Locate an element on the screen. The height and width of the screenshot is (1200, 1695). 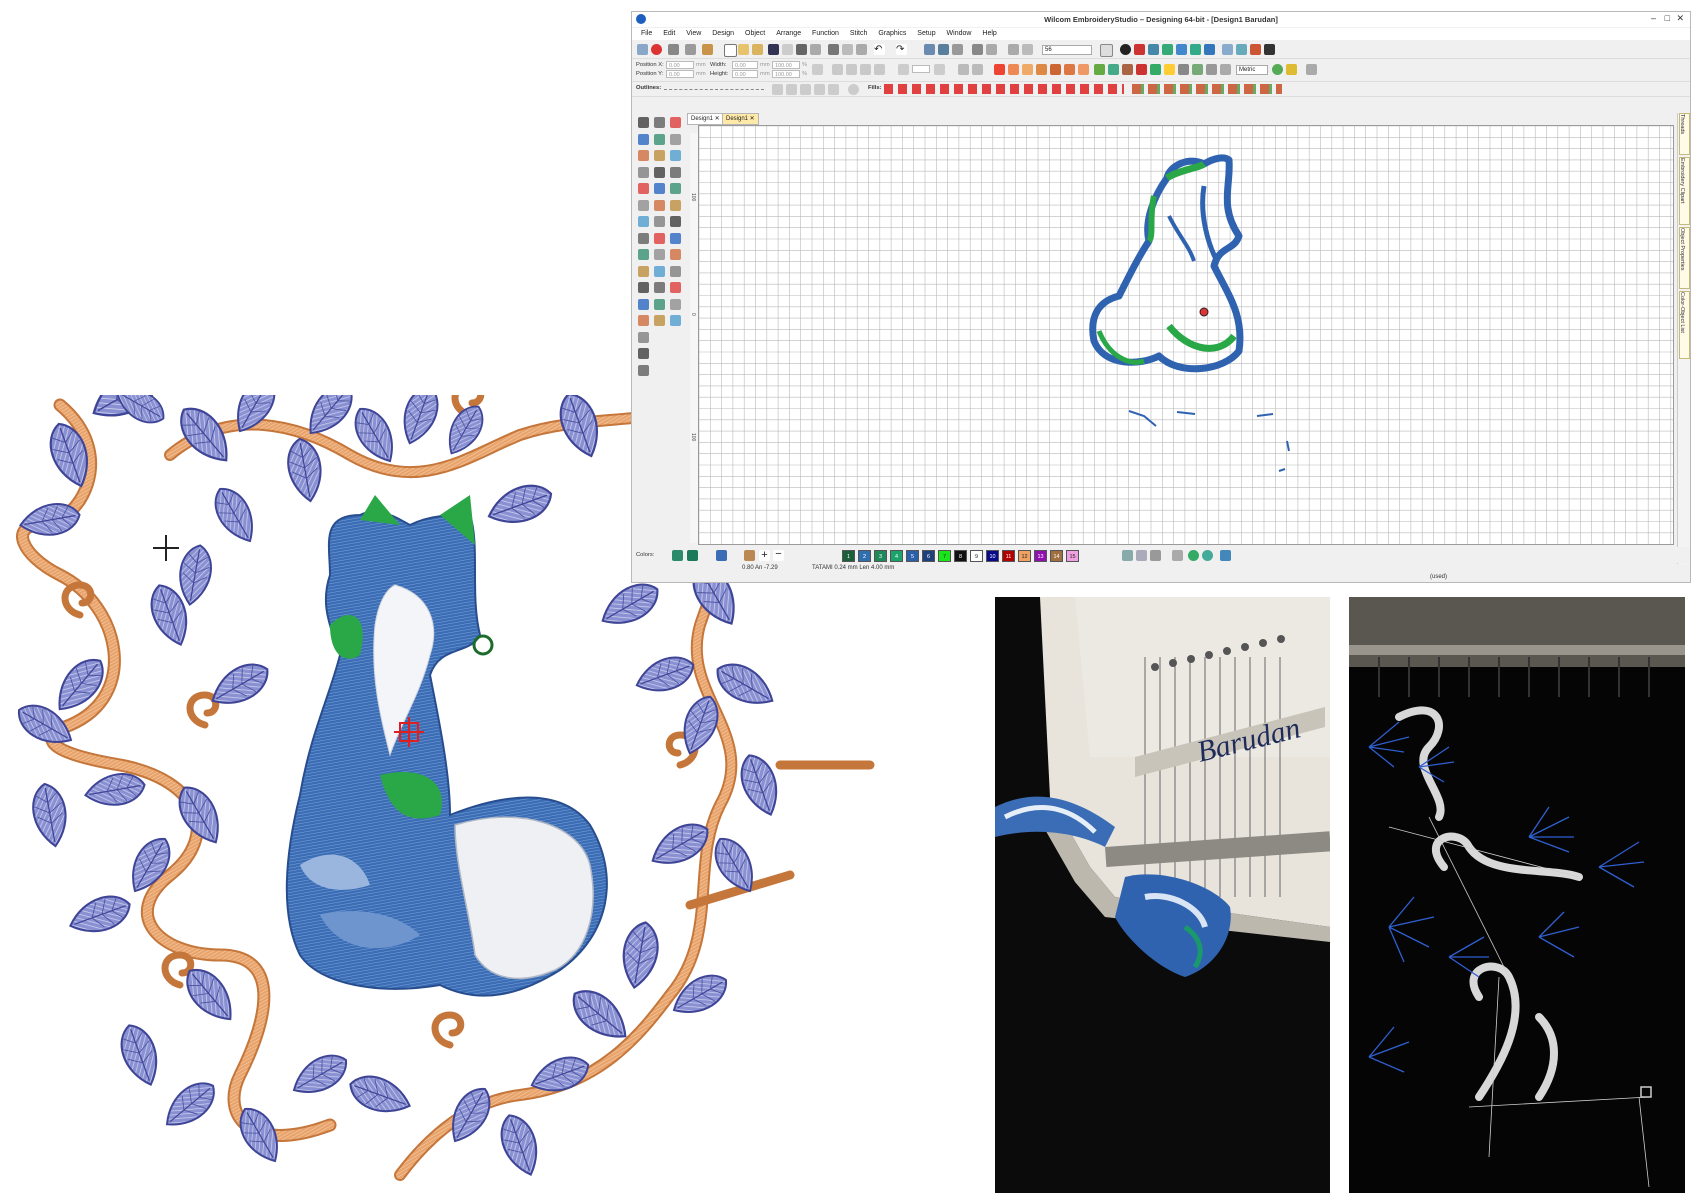
stitch-angle-icon is located at coordinates (1127, 69).